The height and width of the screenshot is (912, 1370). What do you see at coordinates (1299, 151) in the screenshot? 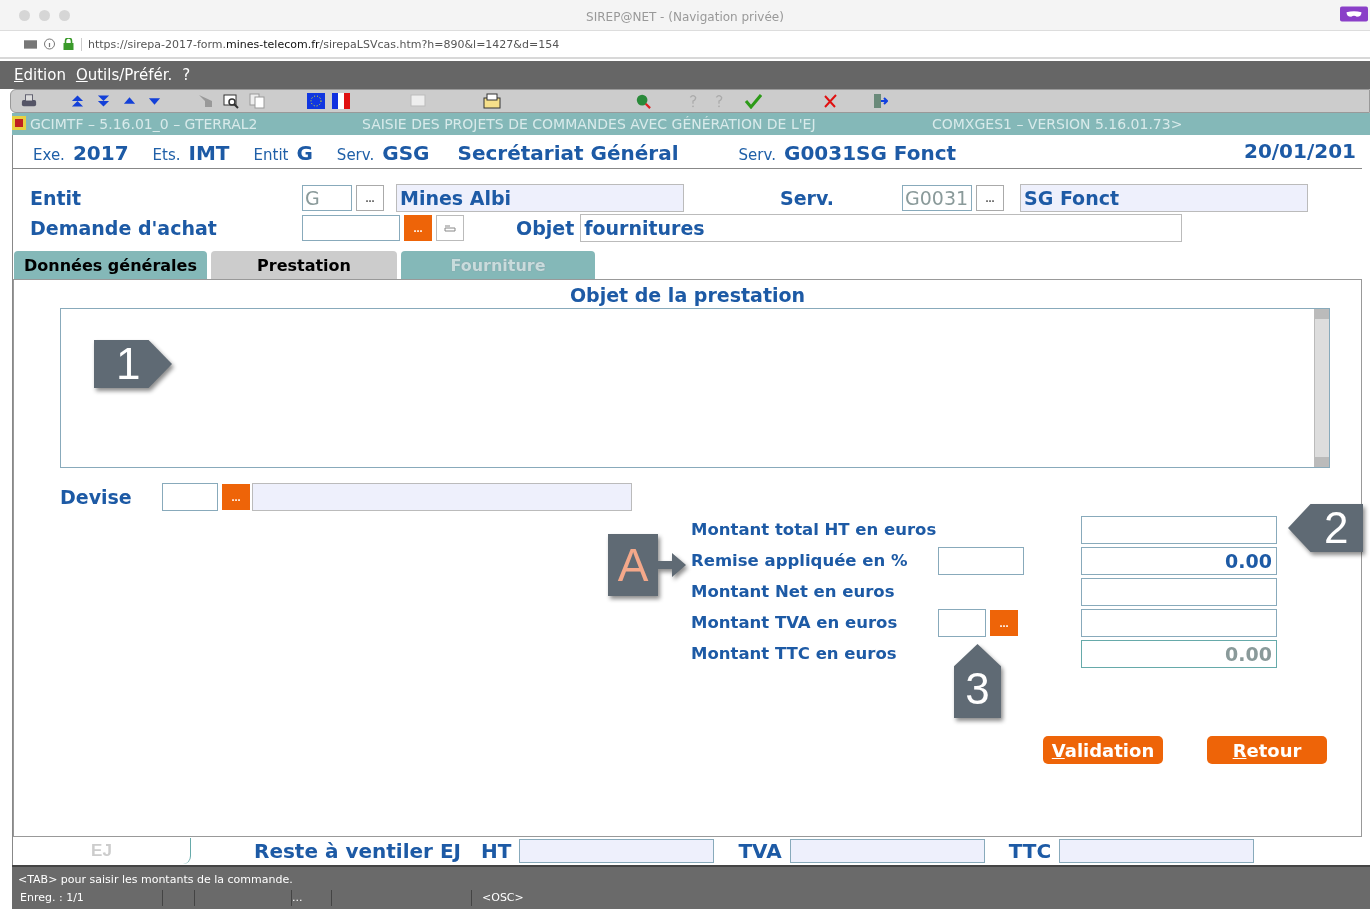
I see `date-text: 20/01/201` at bounding box center [1299, 151].